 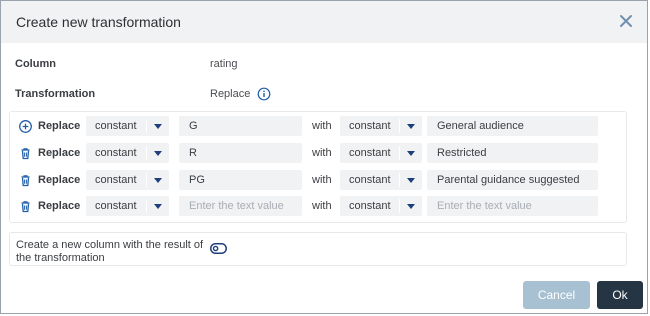 What do you see at coordinates (98, 22) in the screenshot?
I see `dialog-title: Create new transformation` at bounding box center [98, 22].